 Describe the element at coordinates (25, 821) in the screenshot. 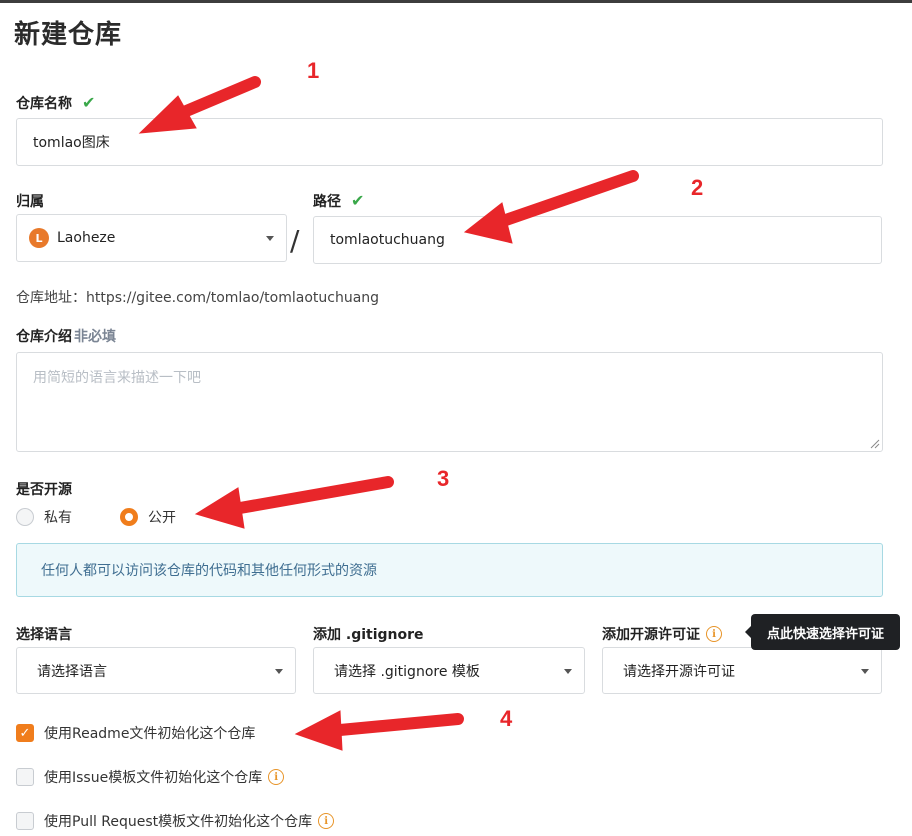

I see `pr-checkbox` at that location.